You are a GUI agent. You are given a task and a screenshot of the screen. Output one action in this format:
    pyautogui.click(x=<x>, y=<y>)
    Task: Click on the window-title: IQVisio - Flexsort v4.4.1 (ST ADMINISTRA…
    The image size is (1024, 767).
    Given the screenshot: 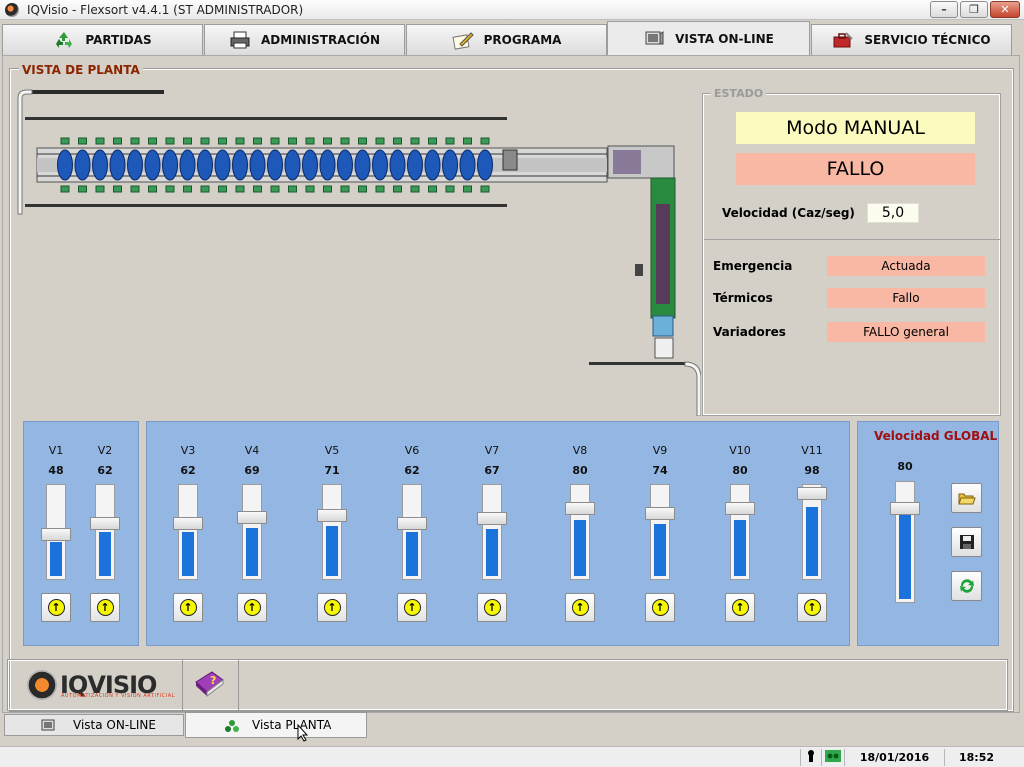 What is the action you would take?
    pyautogui.click(x=165, y=9)
    